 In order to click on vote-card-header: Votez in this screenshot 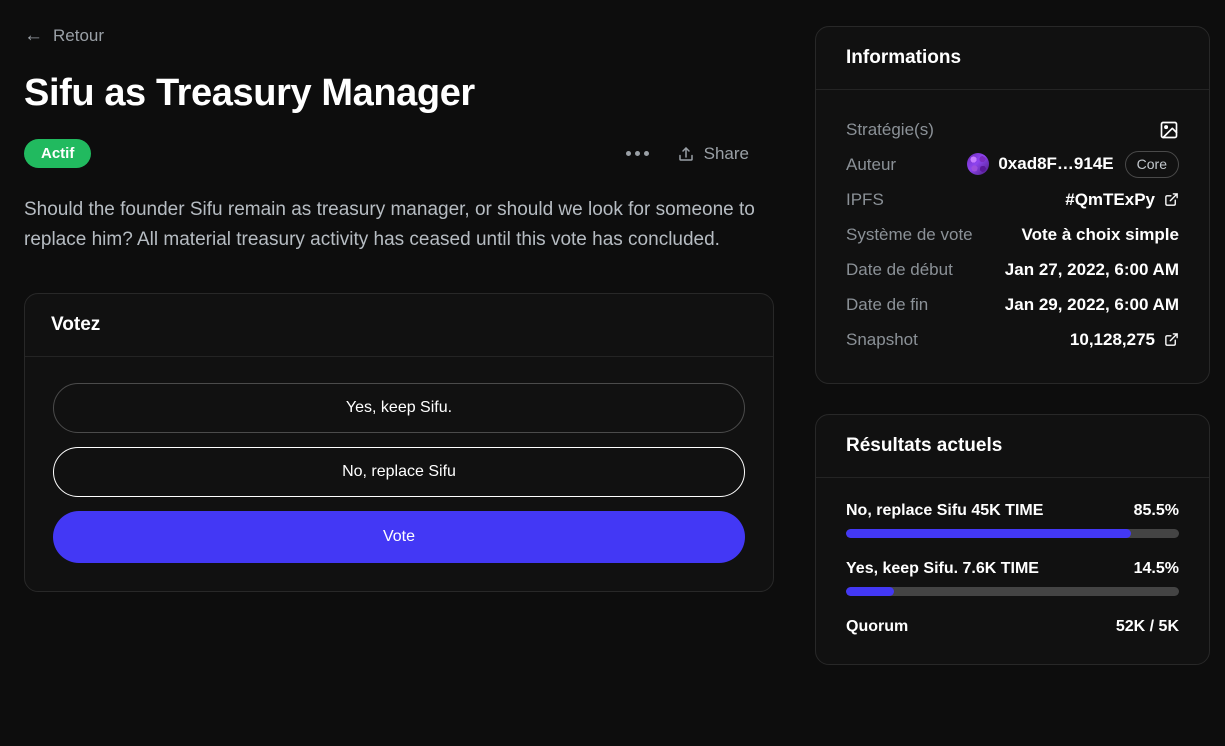, I will do `click(399, 326)`.